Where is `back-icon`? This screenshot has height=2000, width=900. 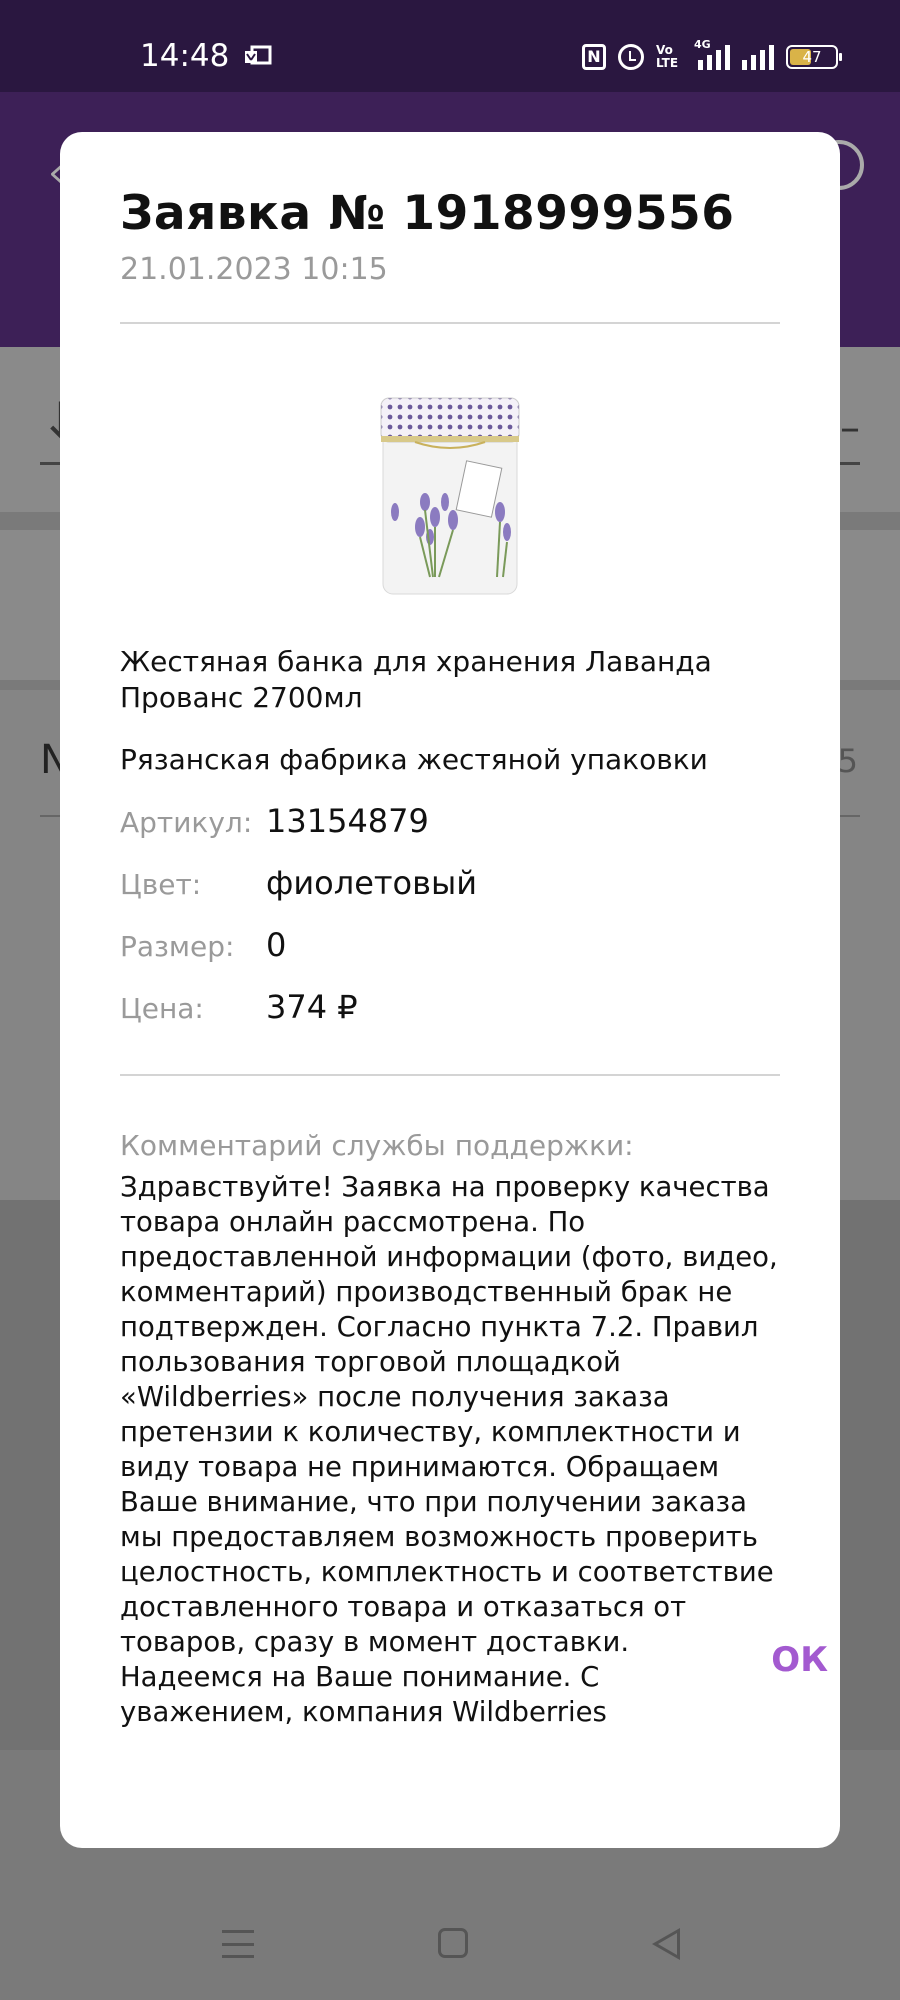 back-icon is located at coordinates (666, 1944).